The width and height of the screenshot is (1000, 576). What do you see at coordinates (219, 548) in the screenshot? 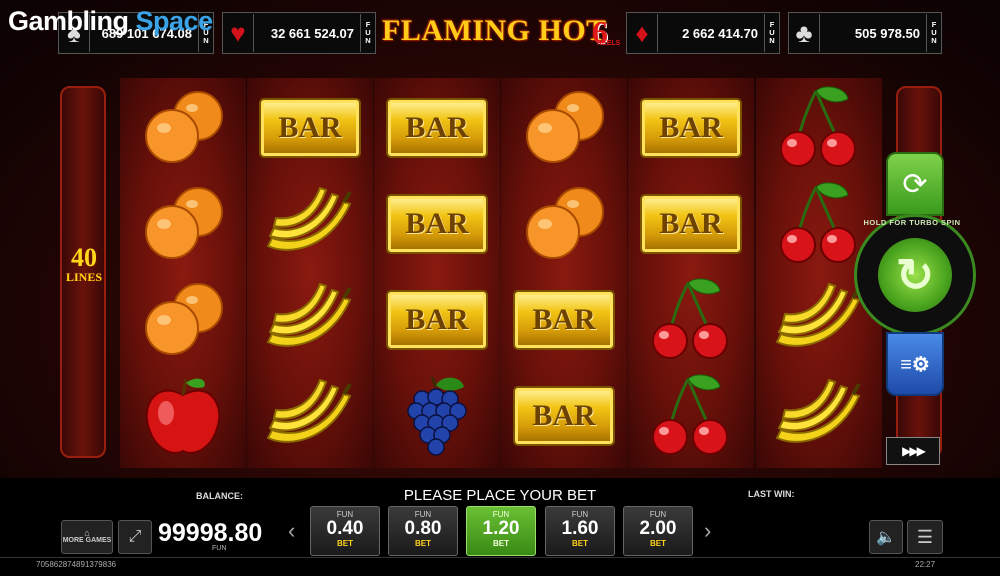
I see `balance-currency: FUN` at bounding box center [219, 548].